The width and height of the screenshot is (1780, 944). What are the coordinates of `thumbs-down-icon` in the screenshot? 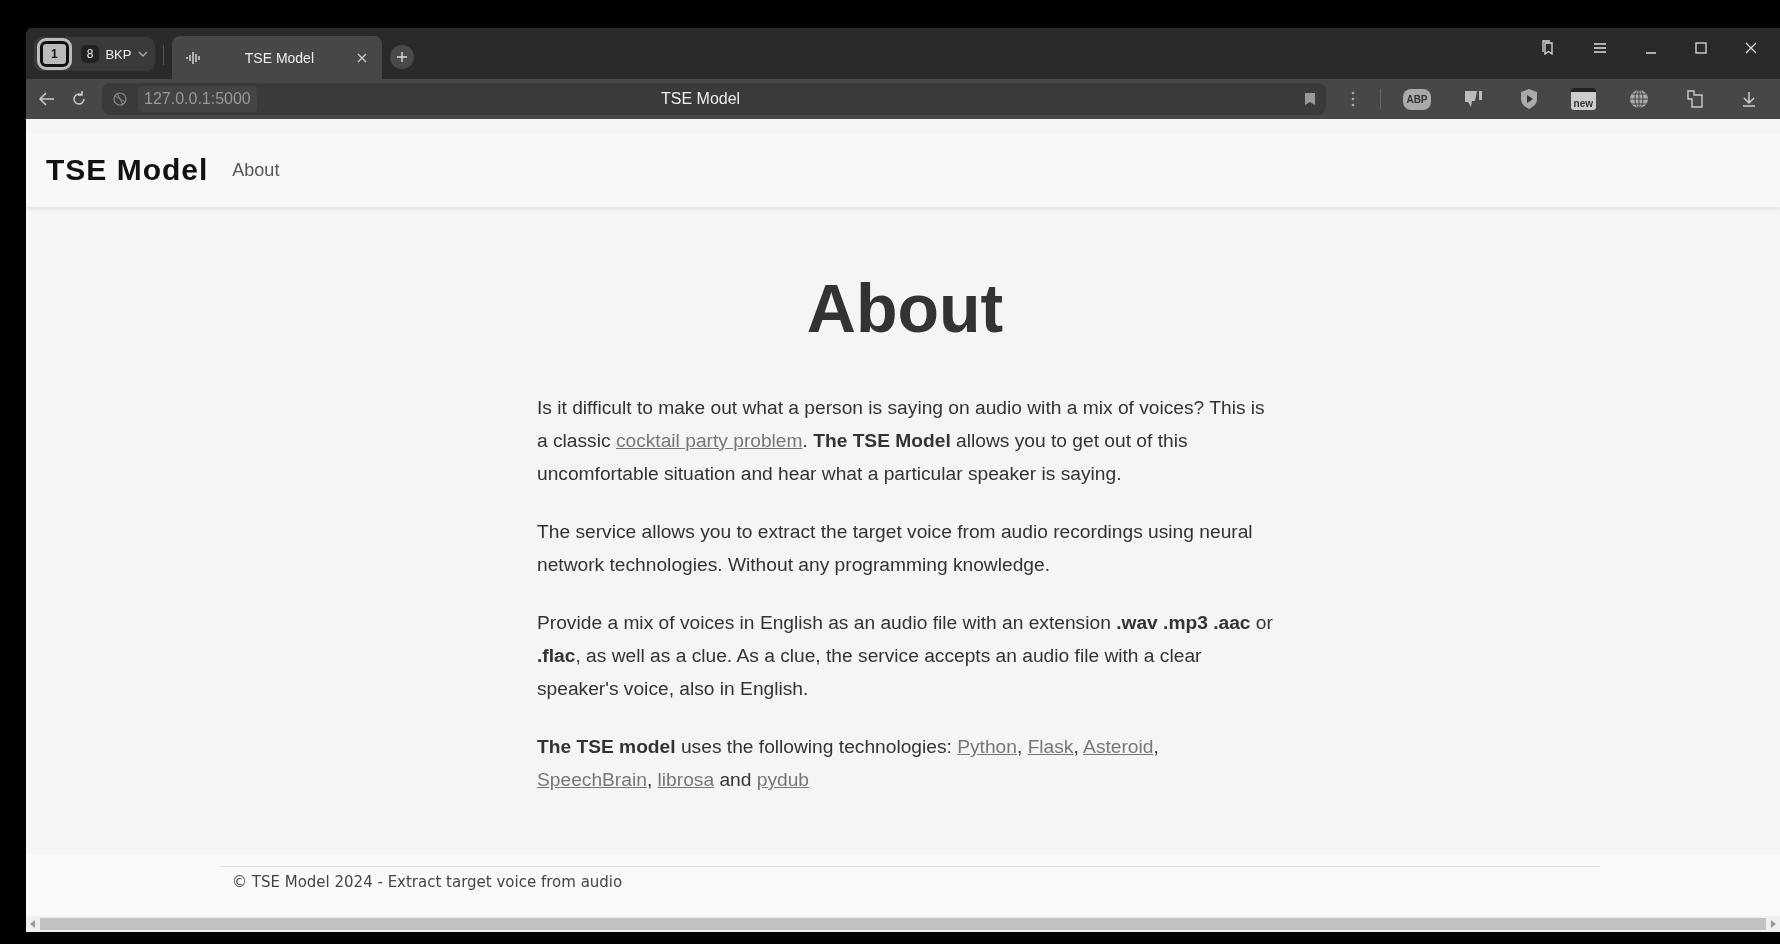 It's located at (1473, 99).